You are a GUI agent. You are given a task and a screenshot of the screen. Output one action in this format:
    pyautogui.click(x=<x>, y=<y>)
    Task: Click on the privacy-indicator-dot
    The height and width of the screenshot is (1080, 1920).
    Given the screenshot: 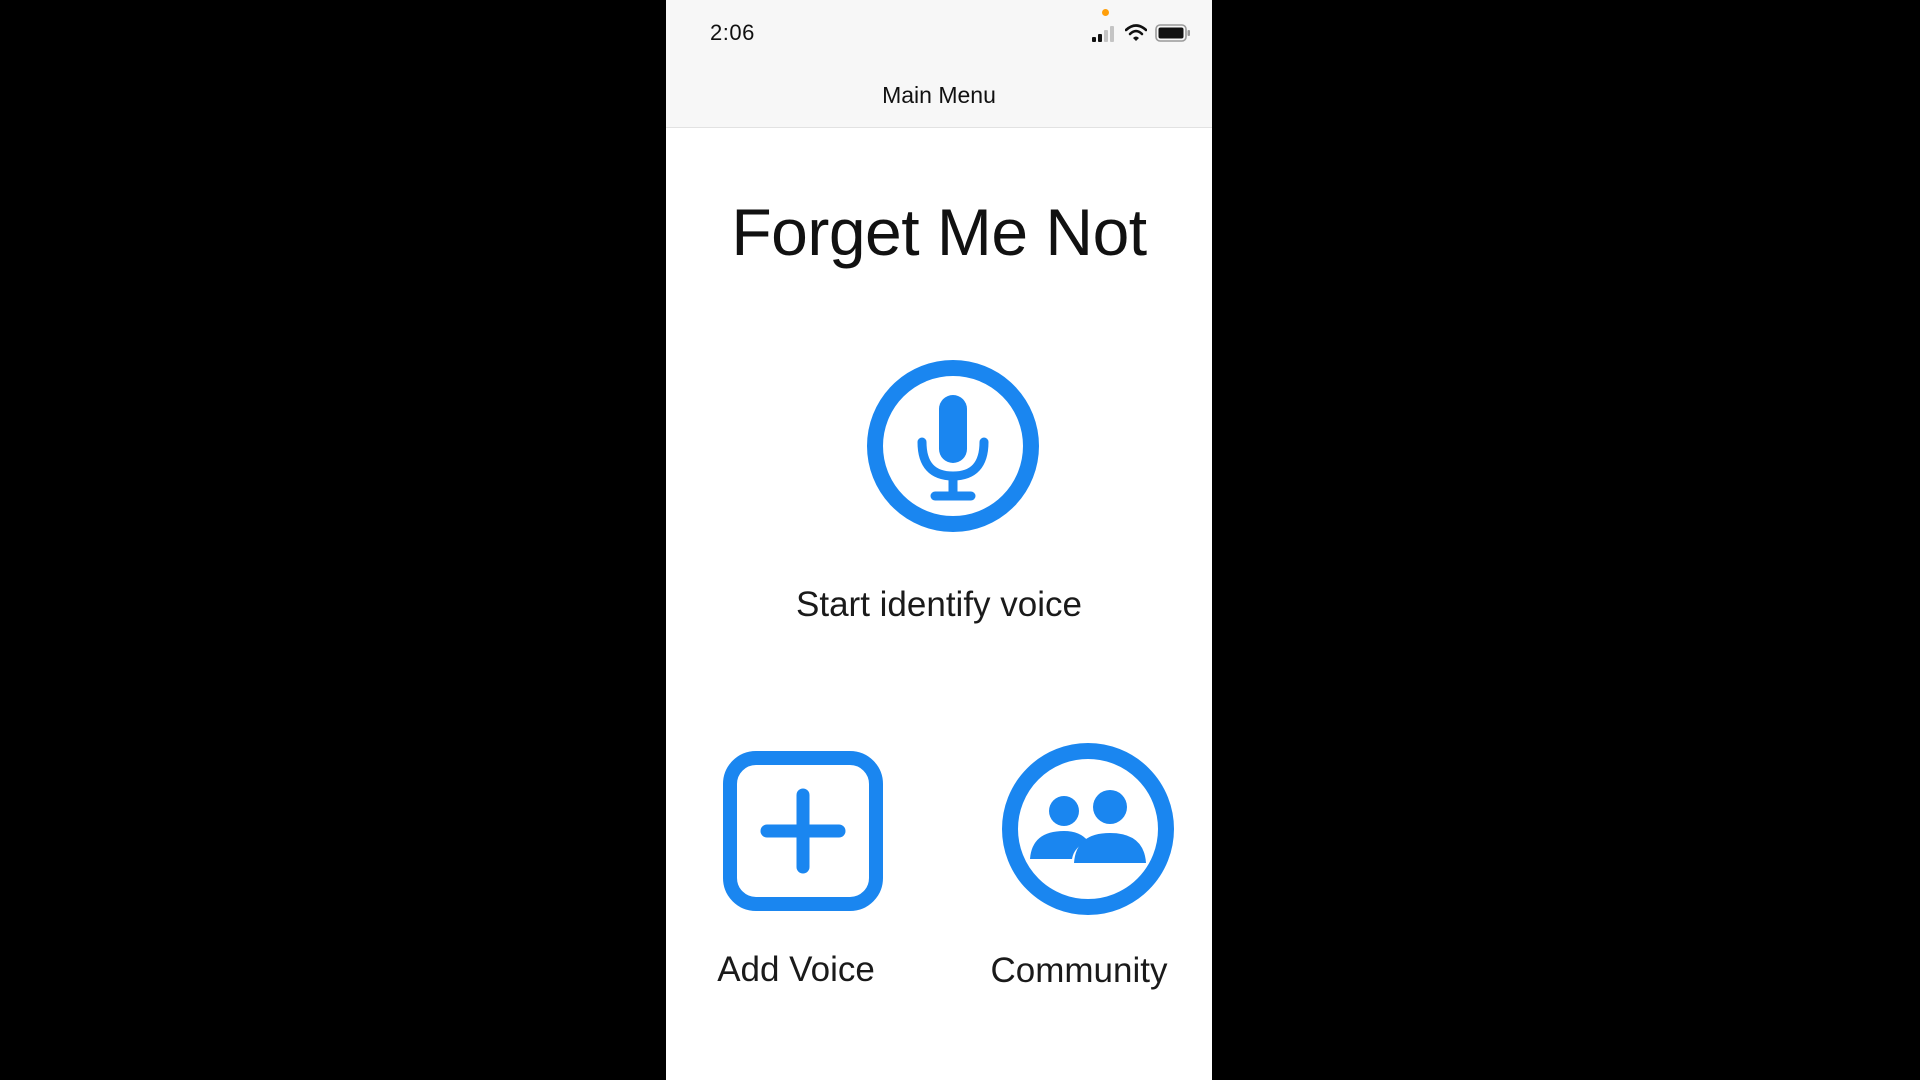 What is the action you would take?
    pyautogui.click(x=1105, y=12)
    